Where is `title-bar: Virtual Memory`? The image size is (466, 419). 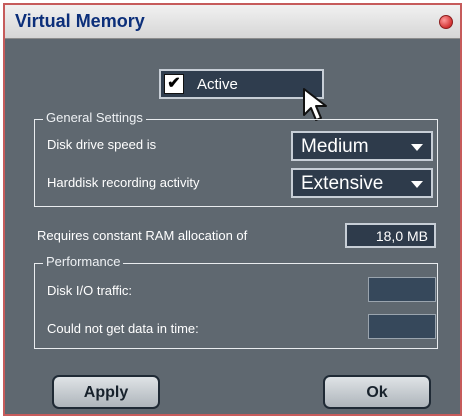 title-bar: Virtual Memory is located at coordinates (232, 22).